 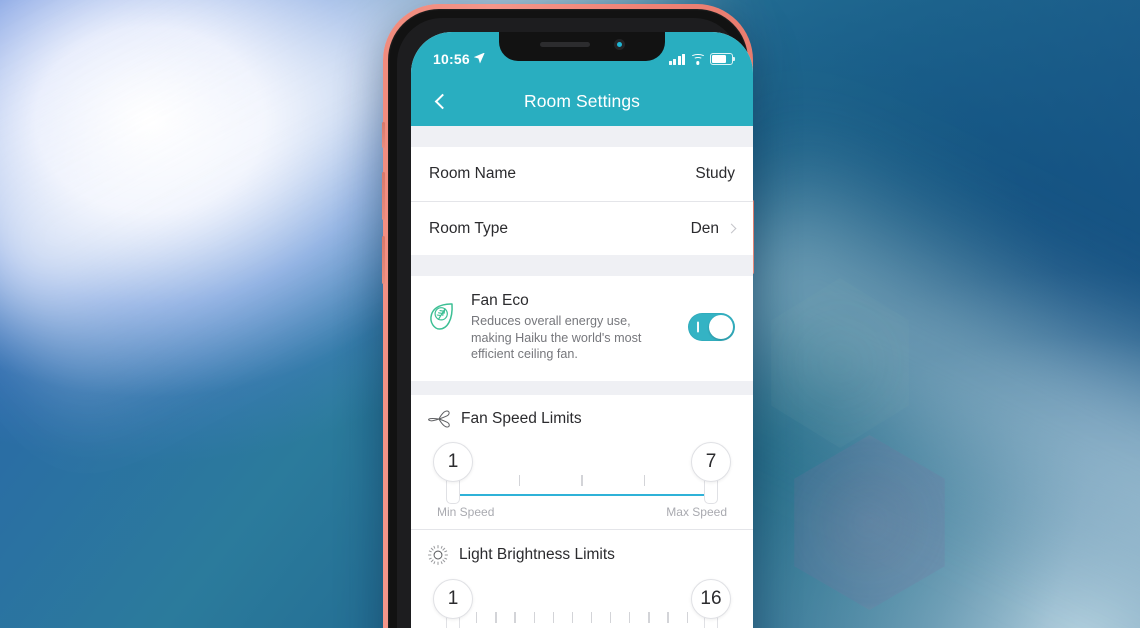 I want to click on room-name-value: Study, so click(x=715, y=173).